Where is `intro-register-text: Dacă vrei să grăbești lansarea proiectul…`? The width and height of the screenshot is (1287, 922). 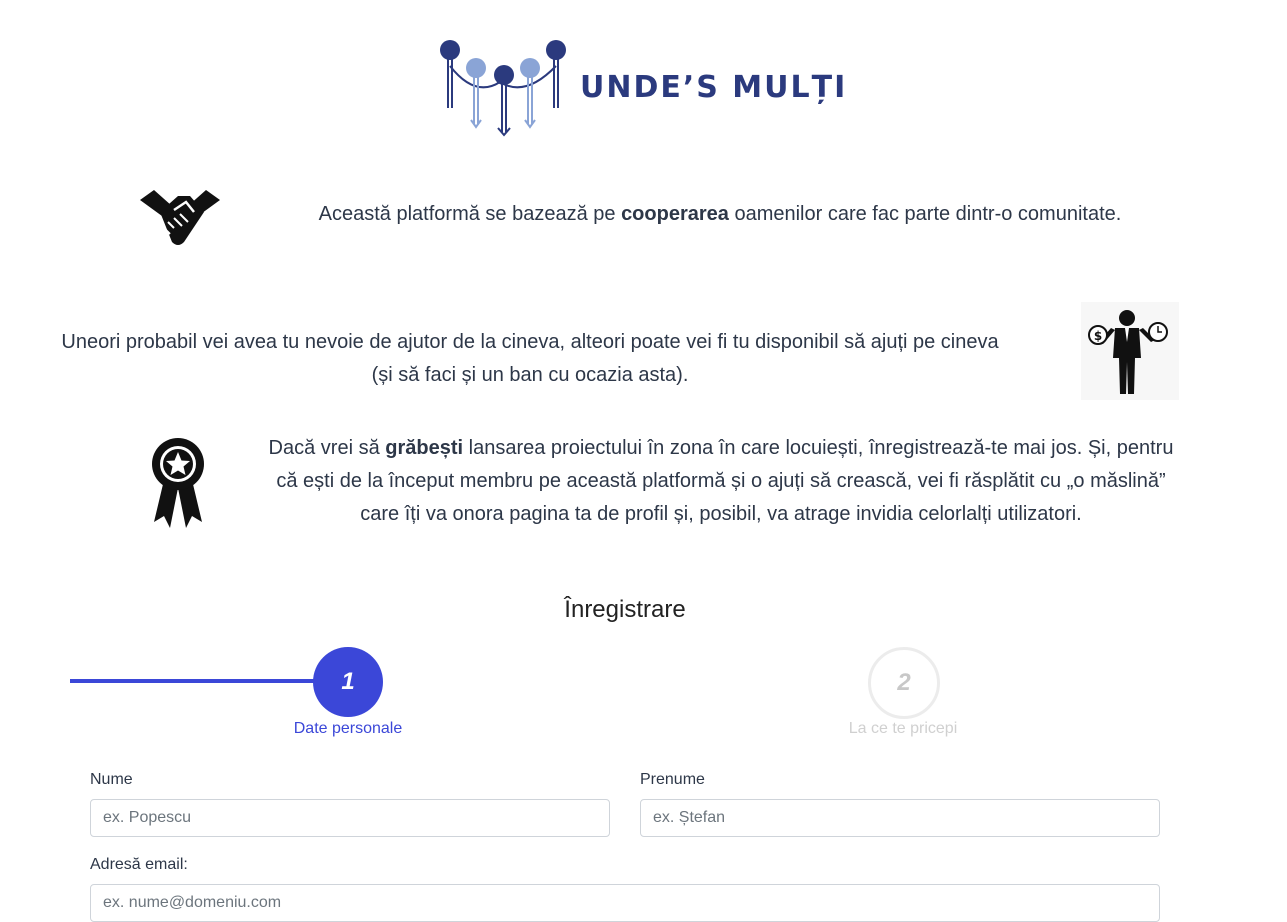
intro-register-text: Dacă vrei să grăbești lansarea proiectul… is located at coordinates (721, 481).